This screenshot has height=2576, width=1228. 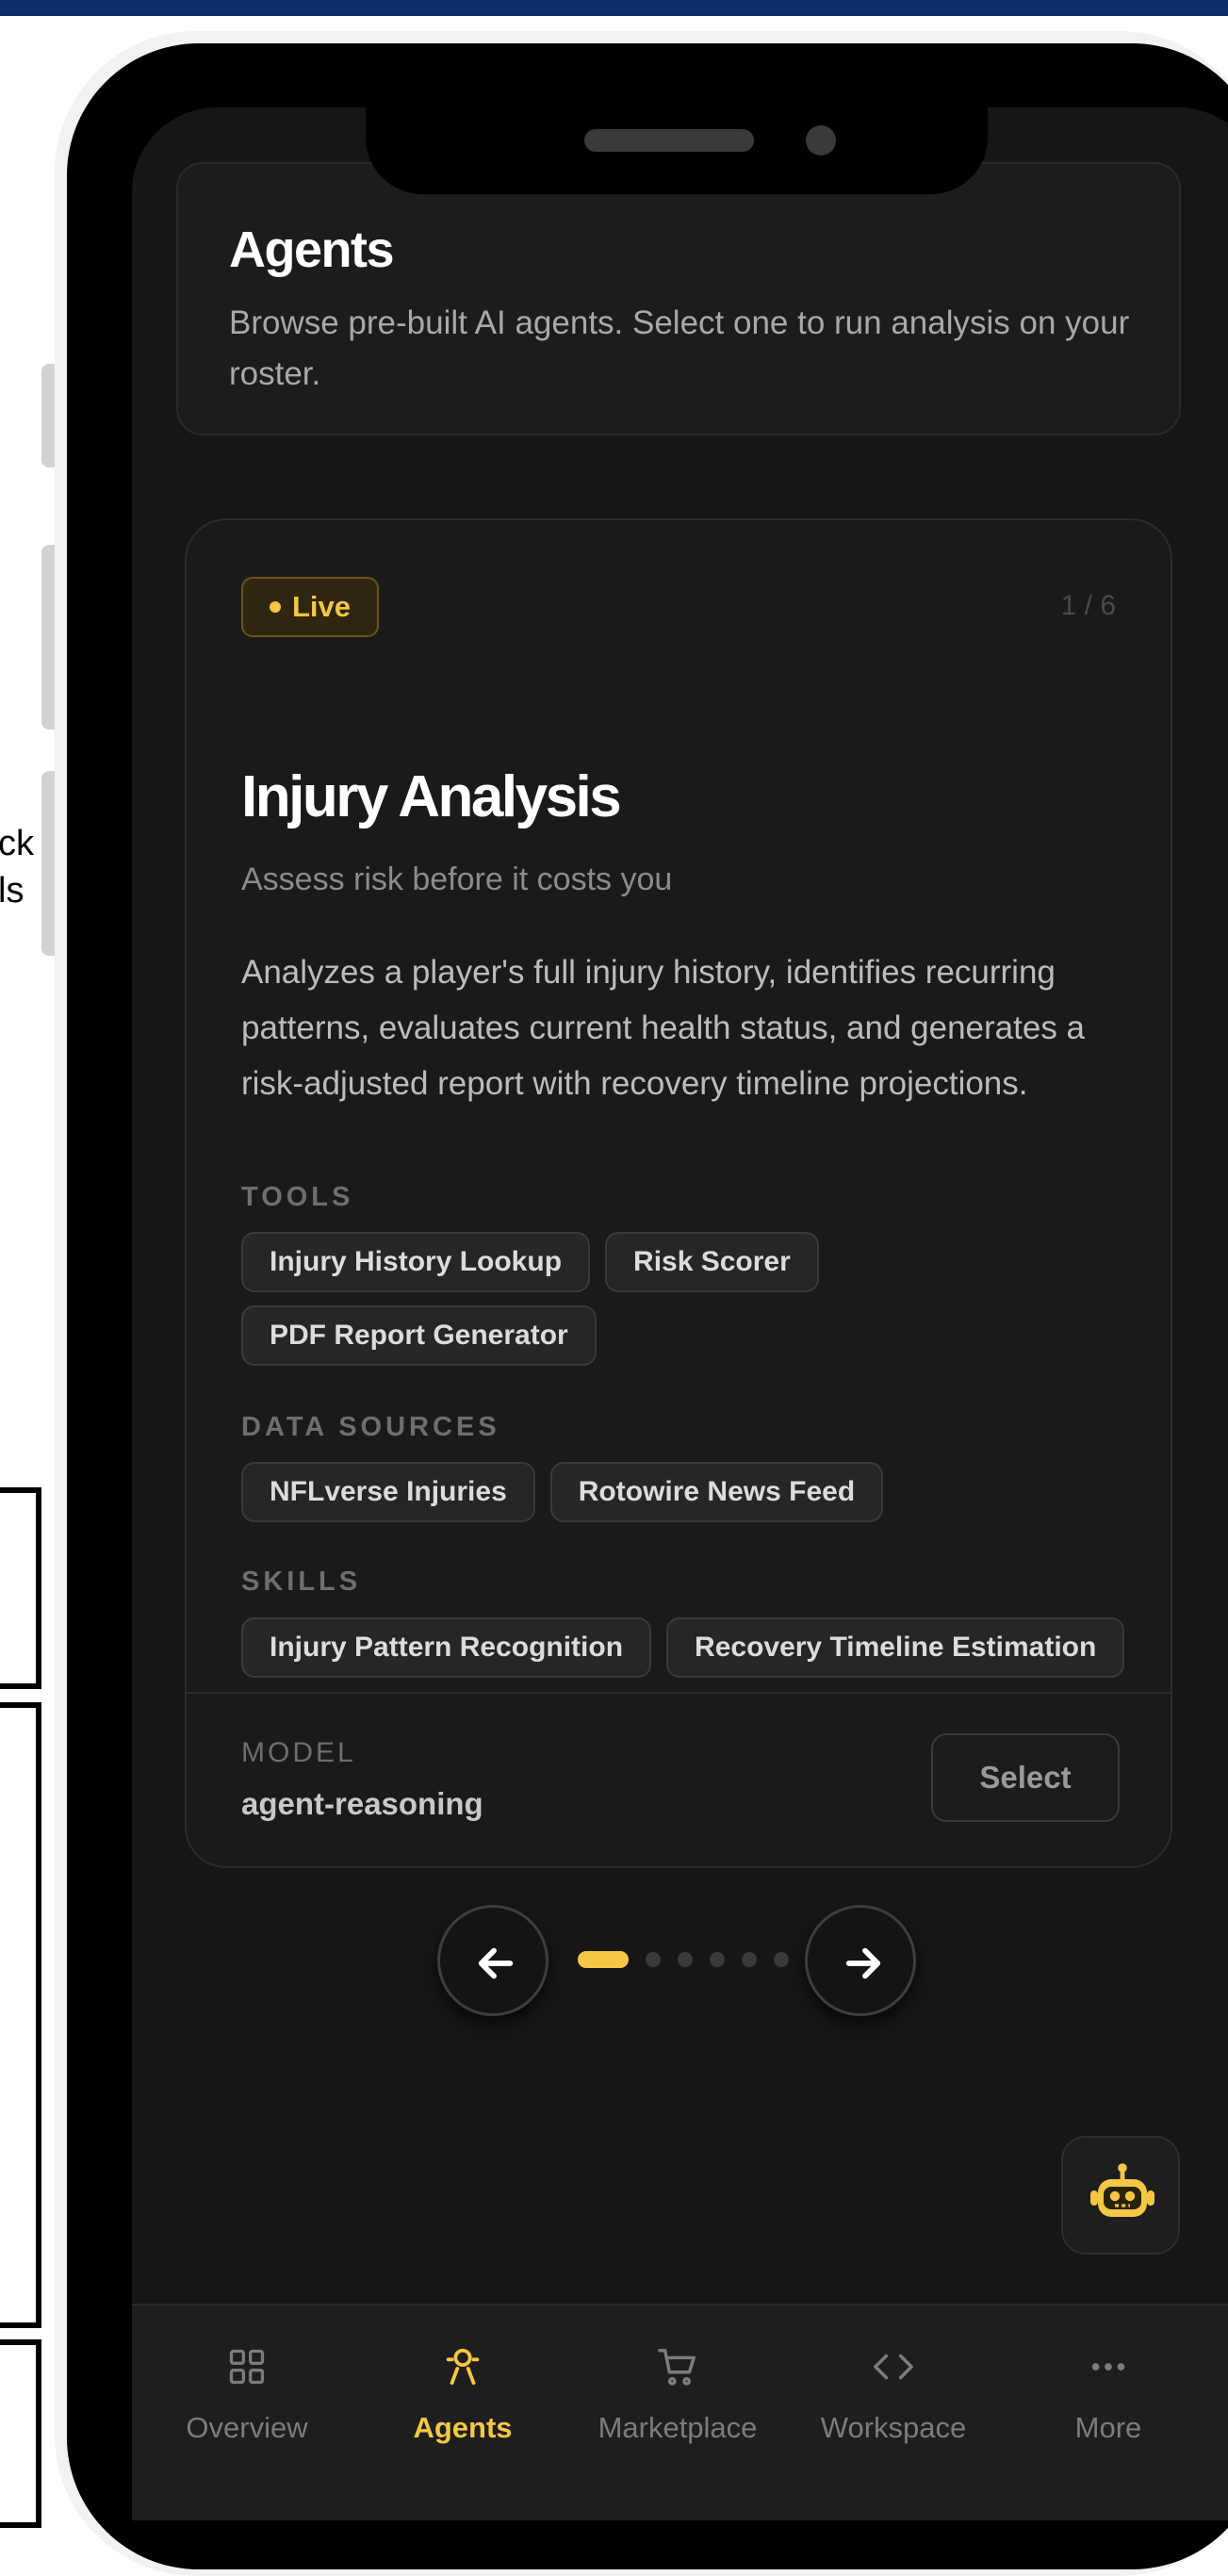 I want to click on tab-label: More, so click(x=1108, y=2427).